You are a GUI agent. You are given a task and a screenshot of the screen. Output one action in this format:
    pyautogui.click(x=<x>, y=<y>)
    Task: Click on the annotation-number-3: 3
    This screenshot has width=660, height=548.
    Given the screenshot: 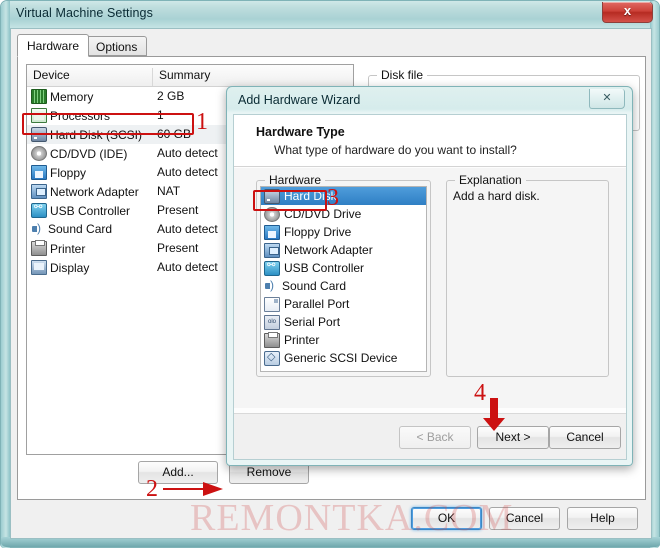 What is the action you would take?
    pyautogui.click(x=333, y=198)
    